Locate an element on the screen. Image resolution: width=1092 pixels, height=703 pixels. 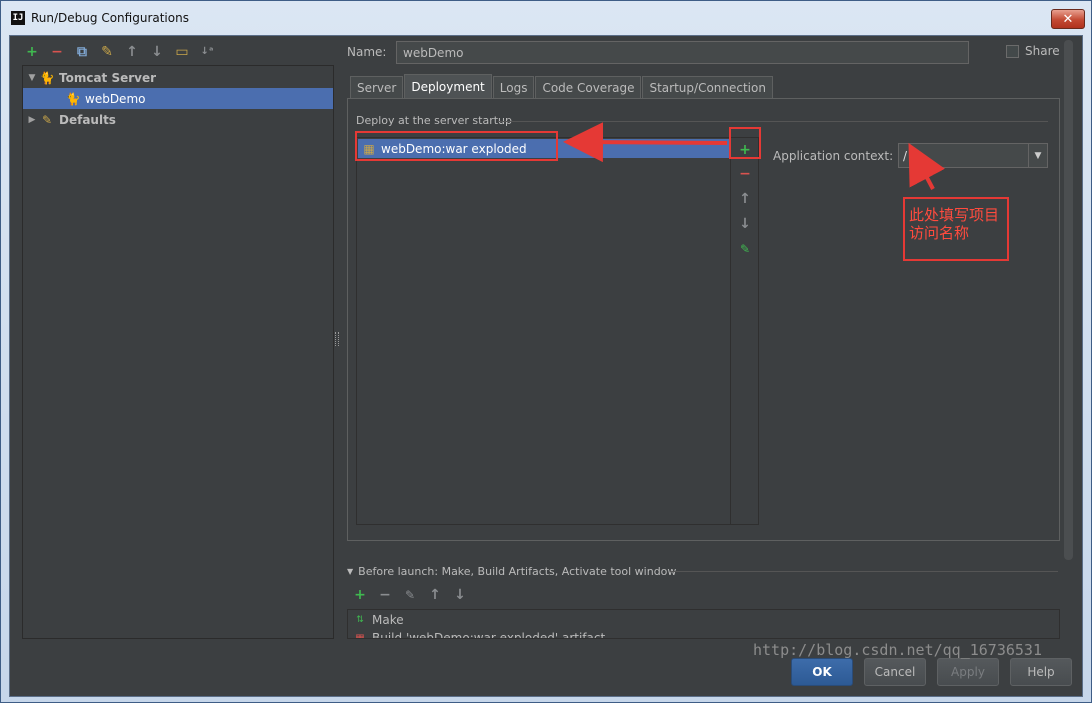
arrow-to-deployment-item is located at coordinates (645, 142).